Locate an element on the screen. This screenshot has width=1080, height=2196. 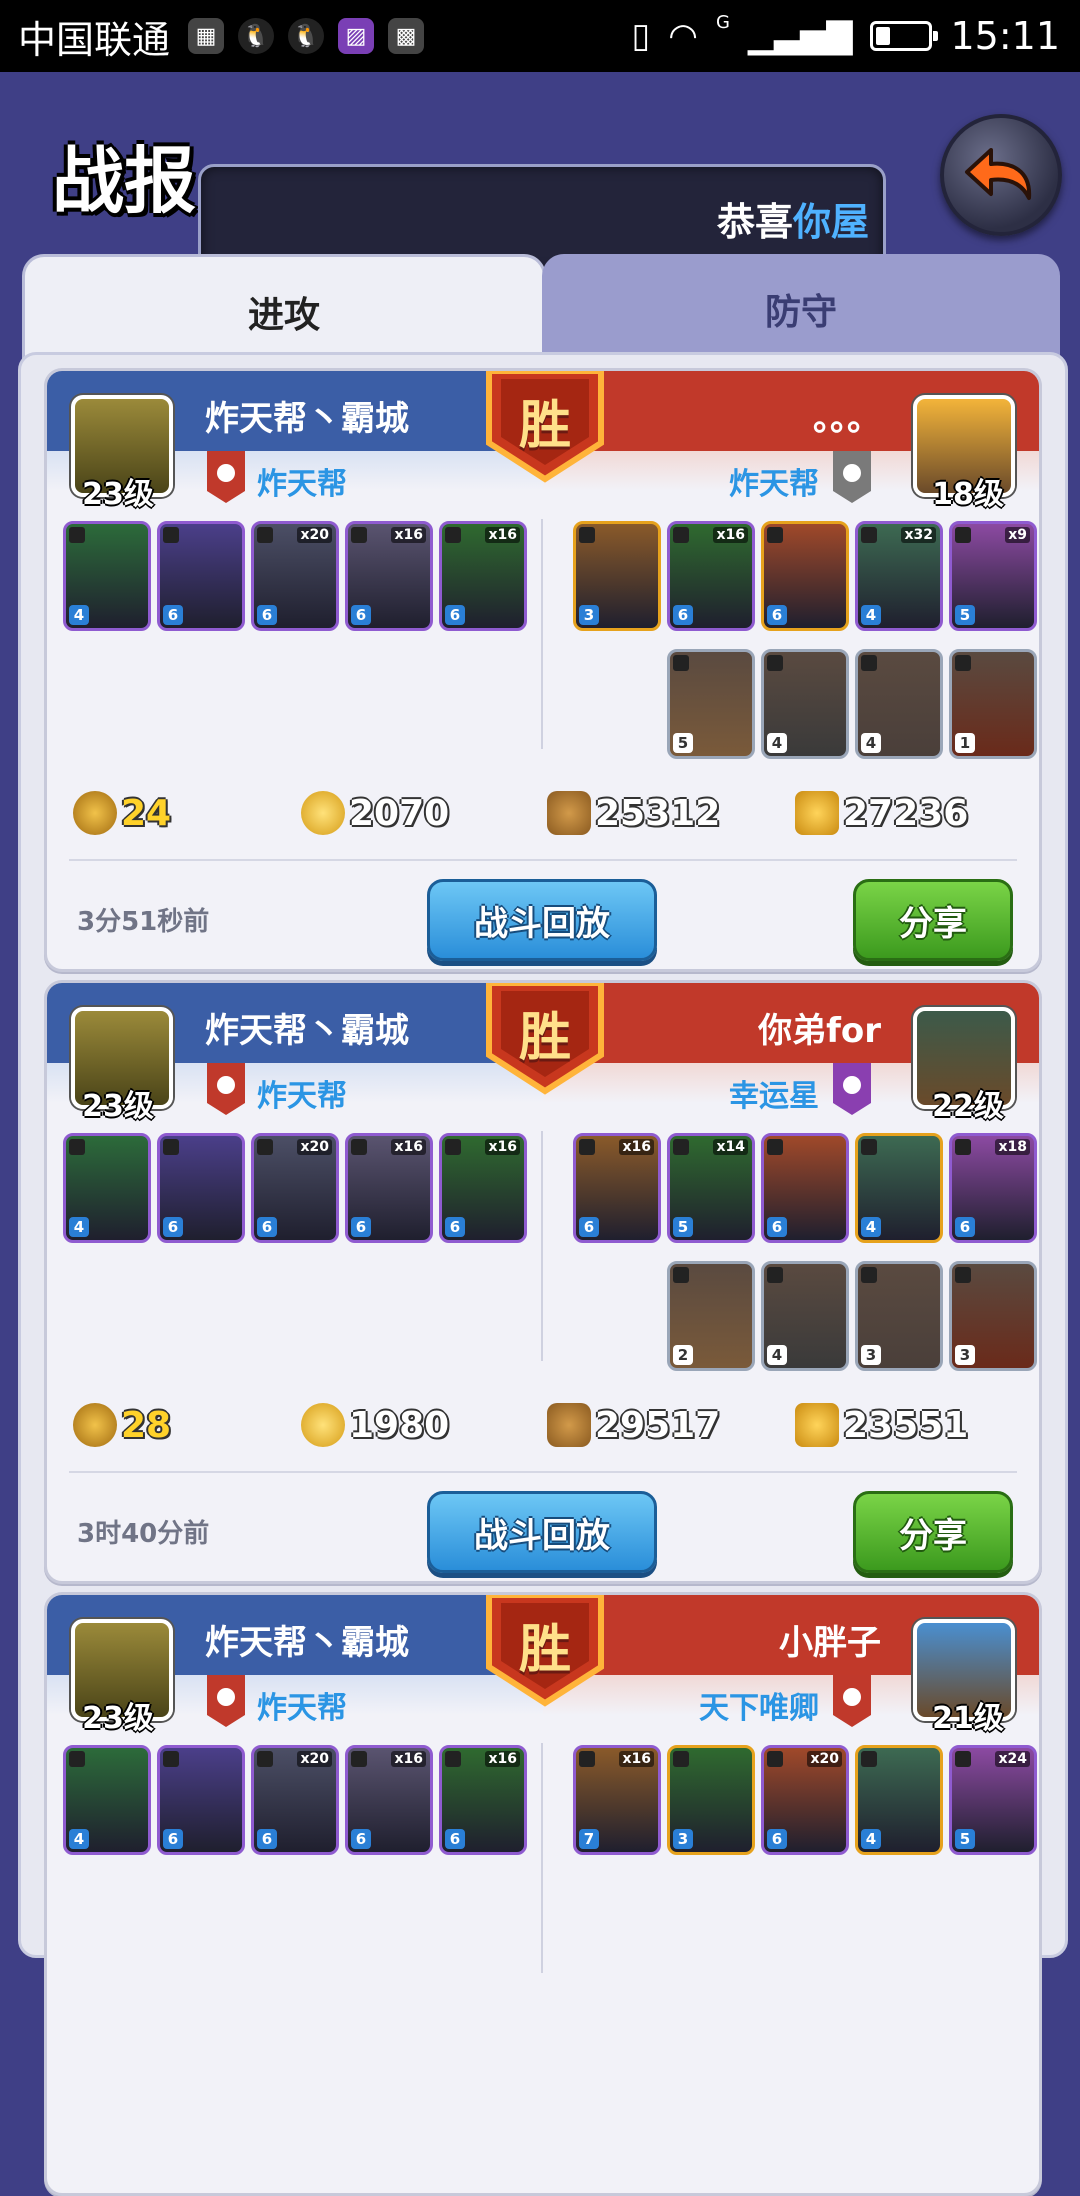
food-value: 23551 is located at coordinates (906, 1425).